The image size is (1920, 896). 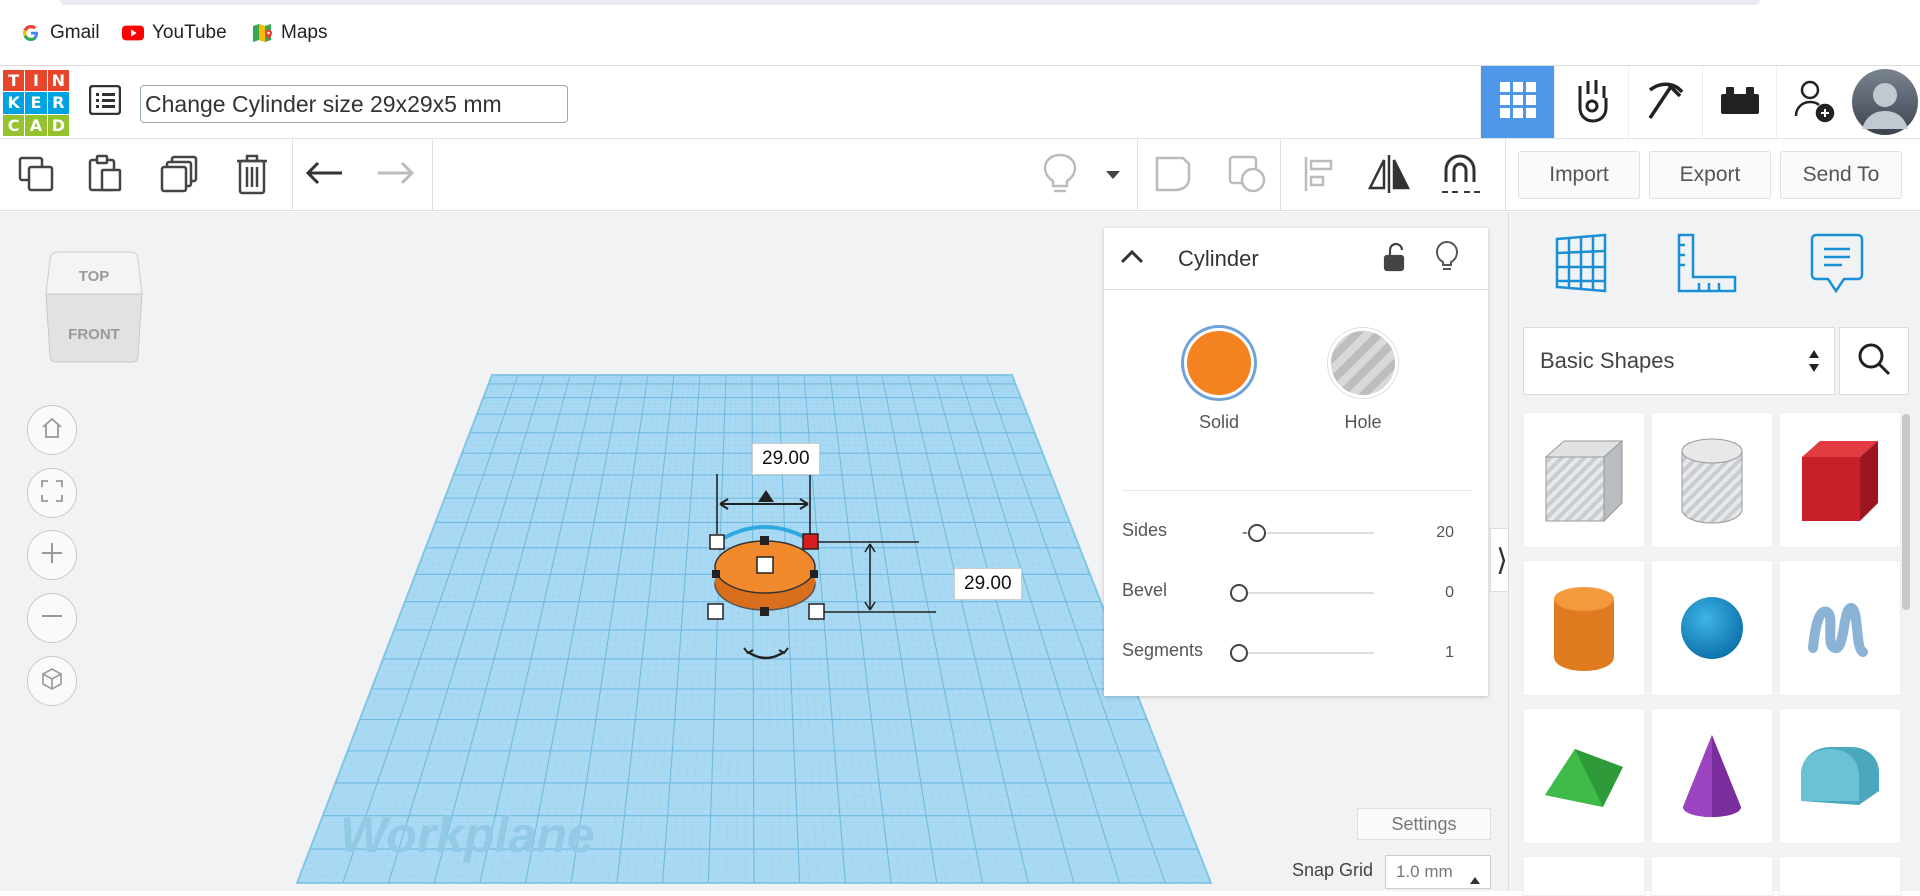 What do you see at coordinates (1584, 628) in the screenshot?
I see `shape-cylinder` at bounding box center [1584, 628].